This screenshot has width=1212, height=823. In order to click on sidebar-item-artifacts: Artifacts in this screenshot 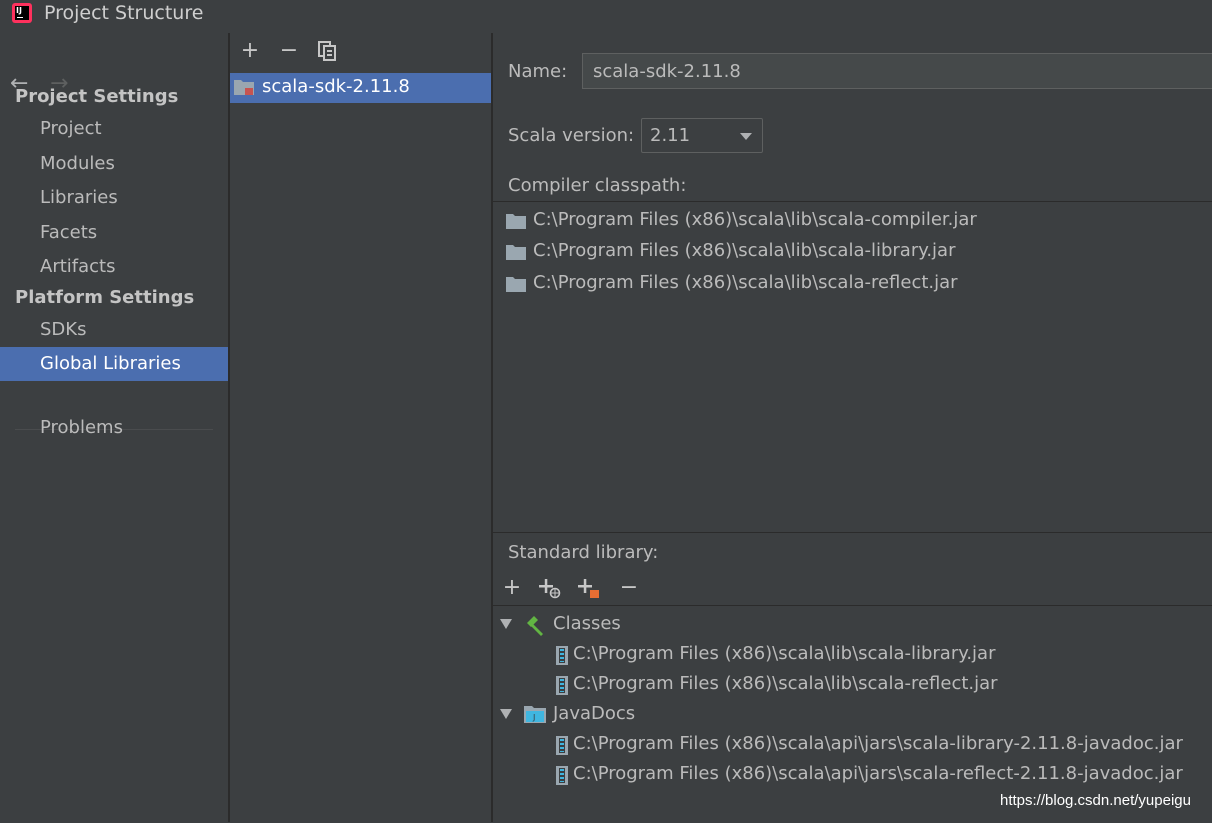, I will do `click(114, 267)`.